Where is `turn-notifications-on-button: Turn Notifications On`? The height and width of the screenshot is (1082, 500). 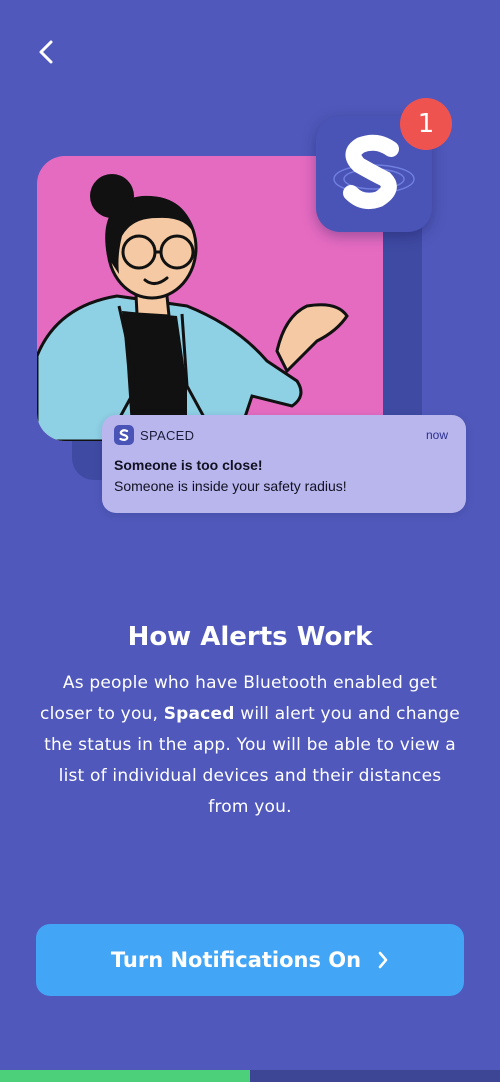
turn-notifications-on-button: Turn Notifications On is located at coordinates (250, 960).